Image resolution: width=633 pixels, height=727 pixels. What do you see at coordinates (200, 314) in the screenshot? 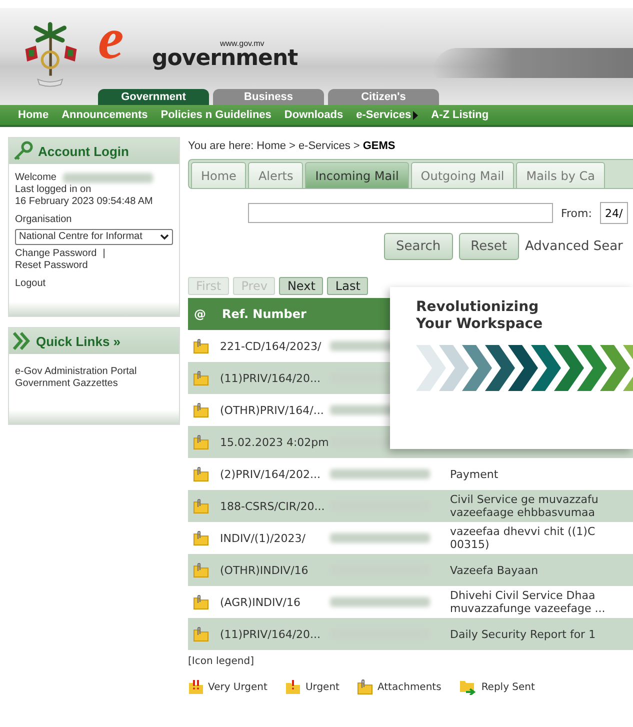
I see `column-header: @` at bounding box center [200, 314].